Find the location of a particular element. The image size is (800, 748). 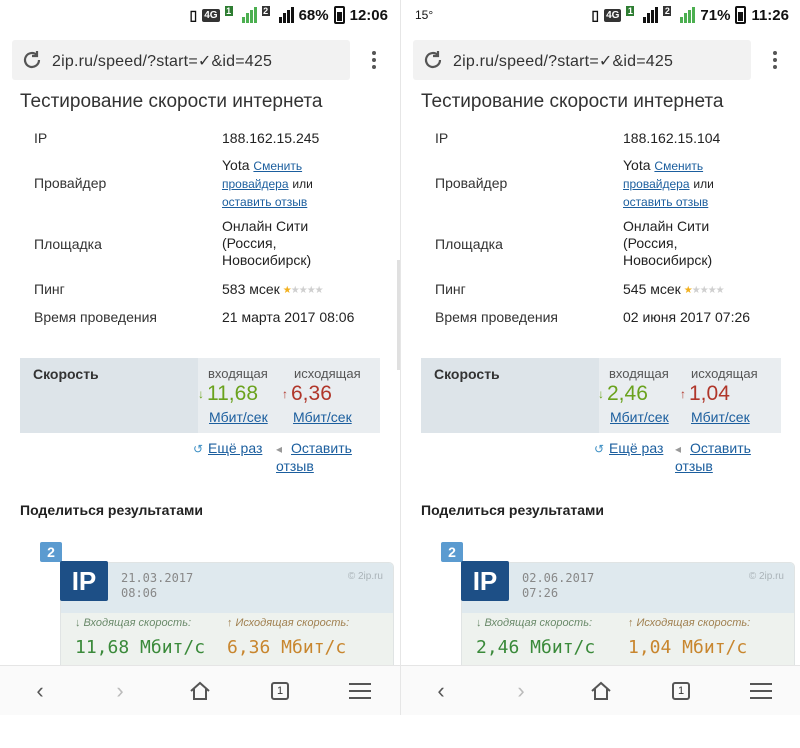

ip-label: IP is located at coordinates (442, 138).